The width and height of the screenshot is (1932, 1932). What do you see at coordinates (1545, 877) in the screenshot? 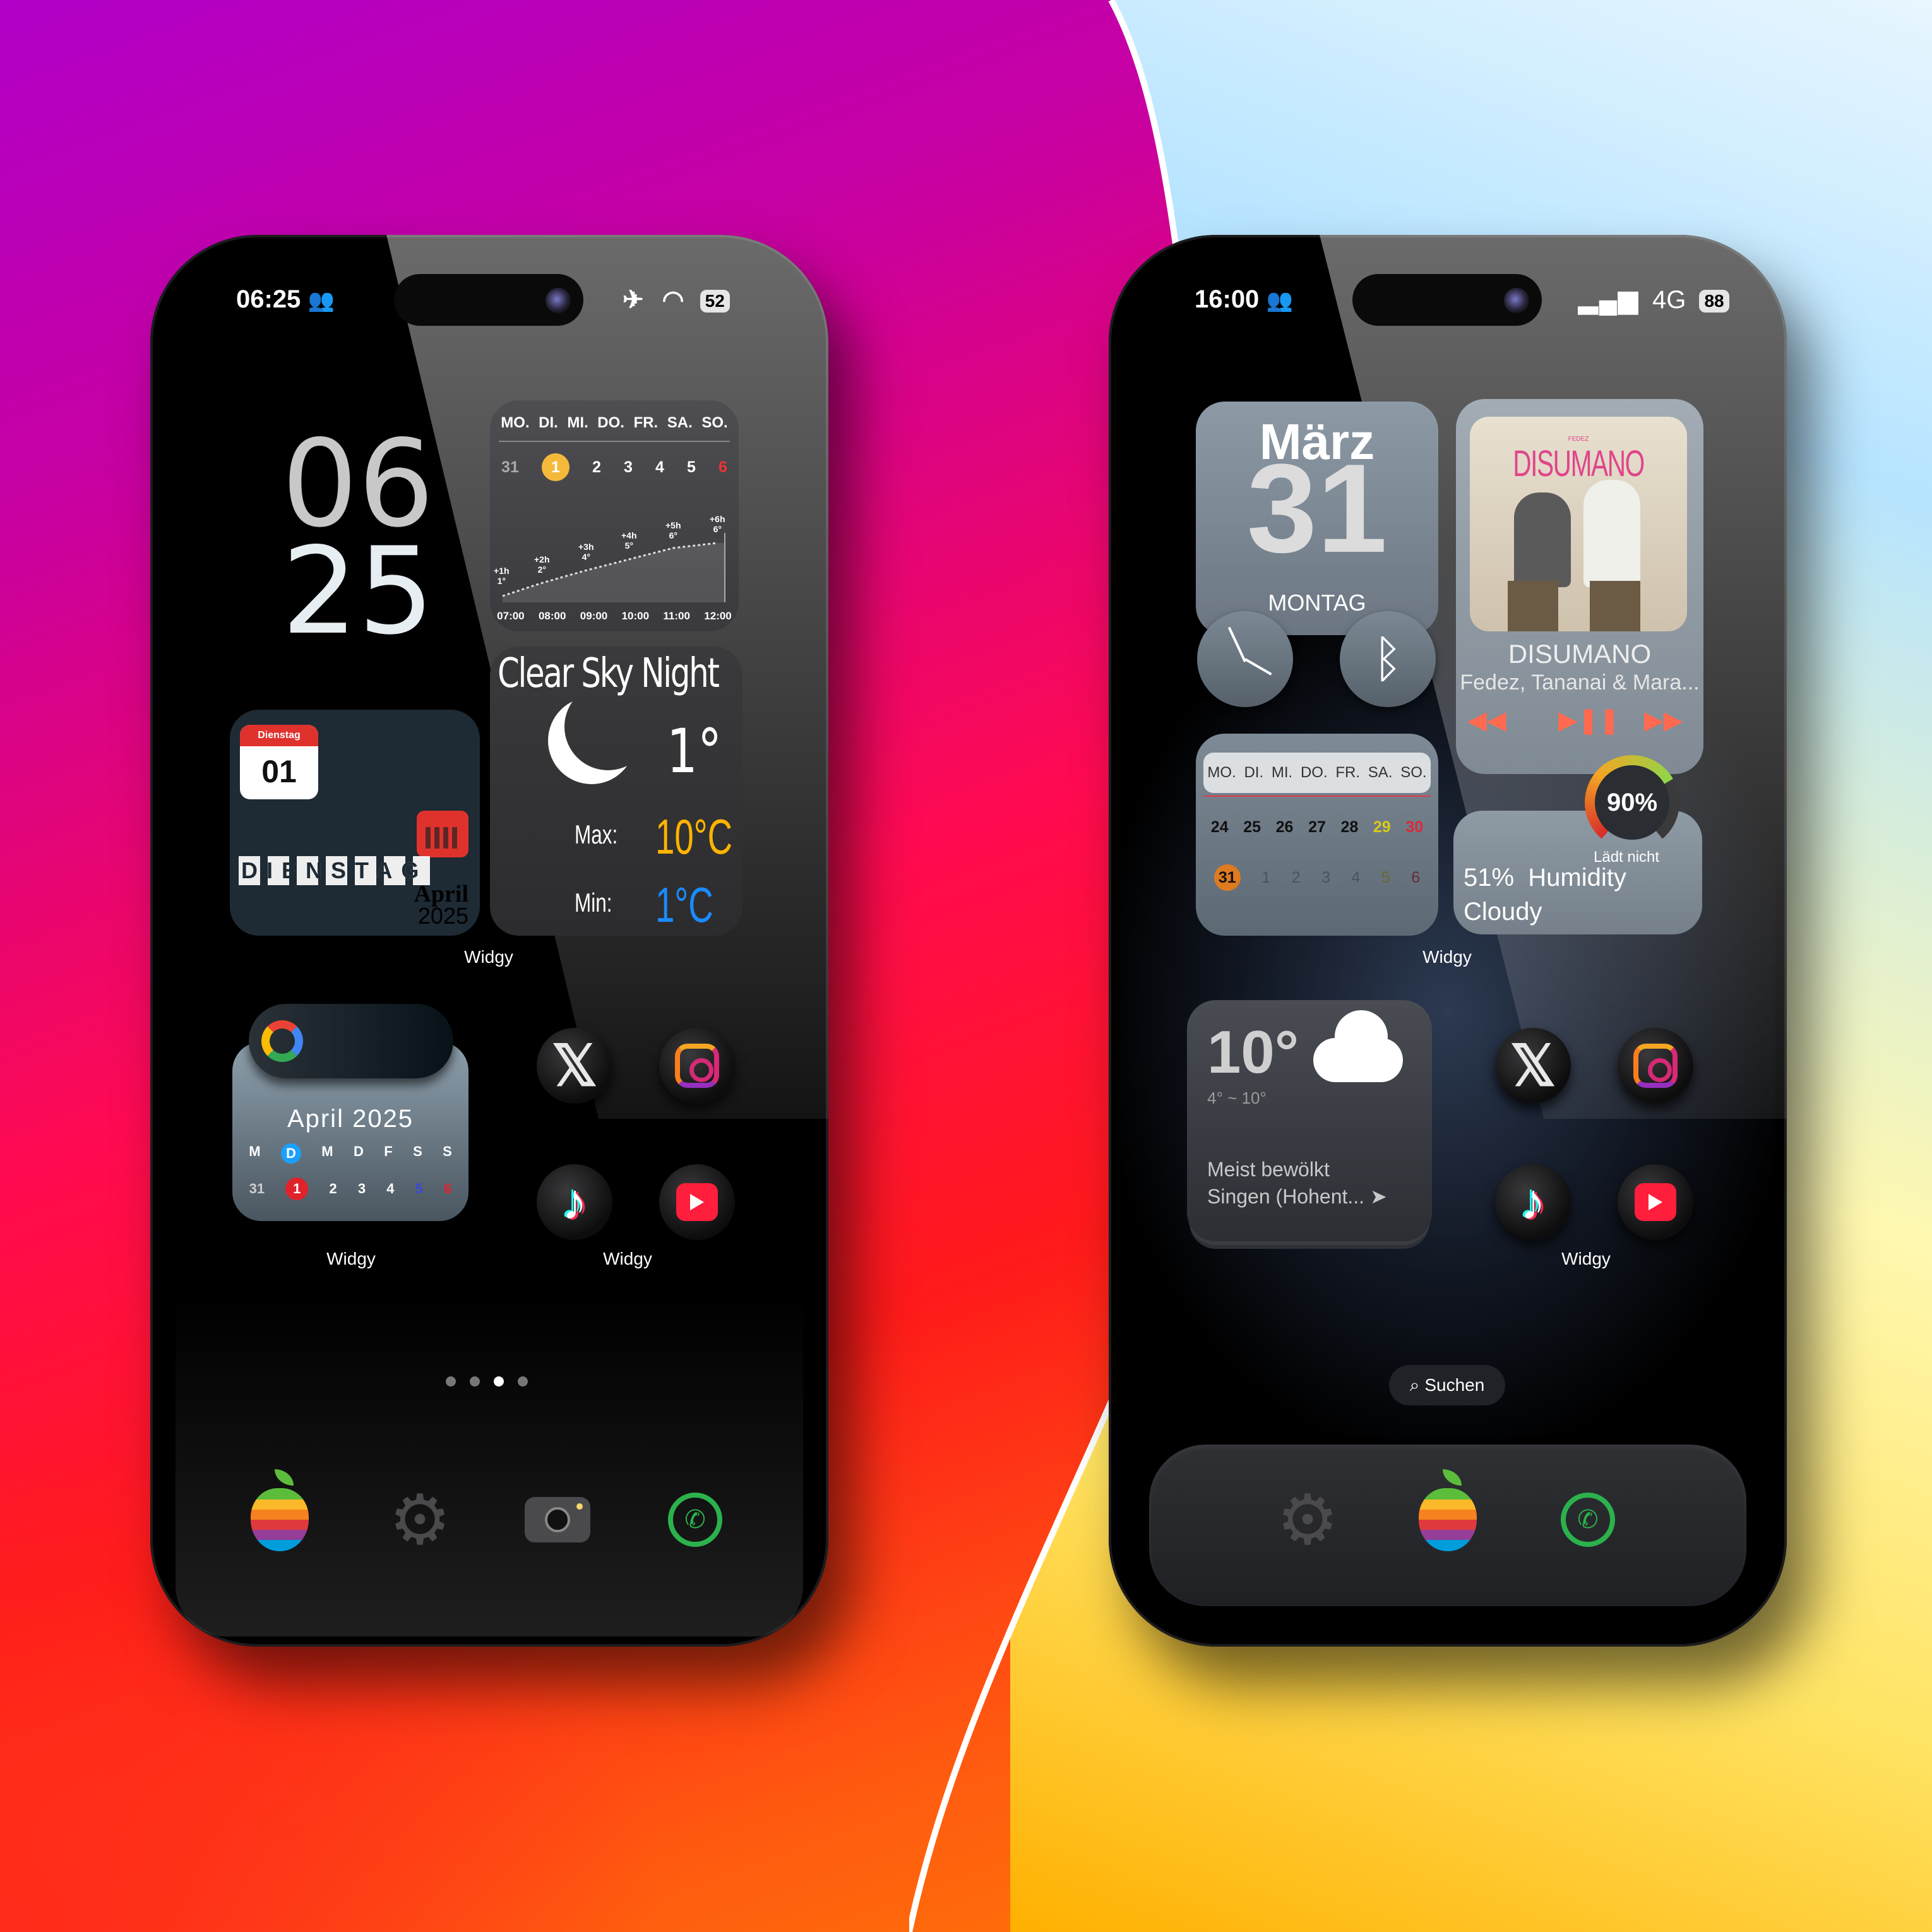
I see `humidity-text: 51% Humidity` at bounding box center [1545, 877].